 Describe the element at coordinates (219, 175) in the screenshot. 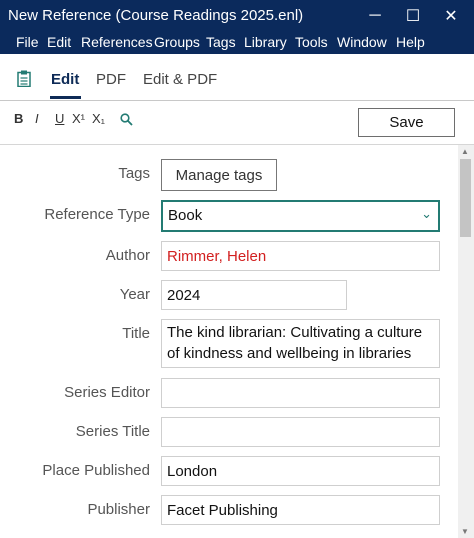

I see `manage-tags-button: Manage tags` at that location.